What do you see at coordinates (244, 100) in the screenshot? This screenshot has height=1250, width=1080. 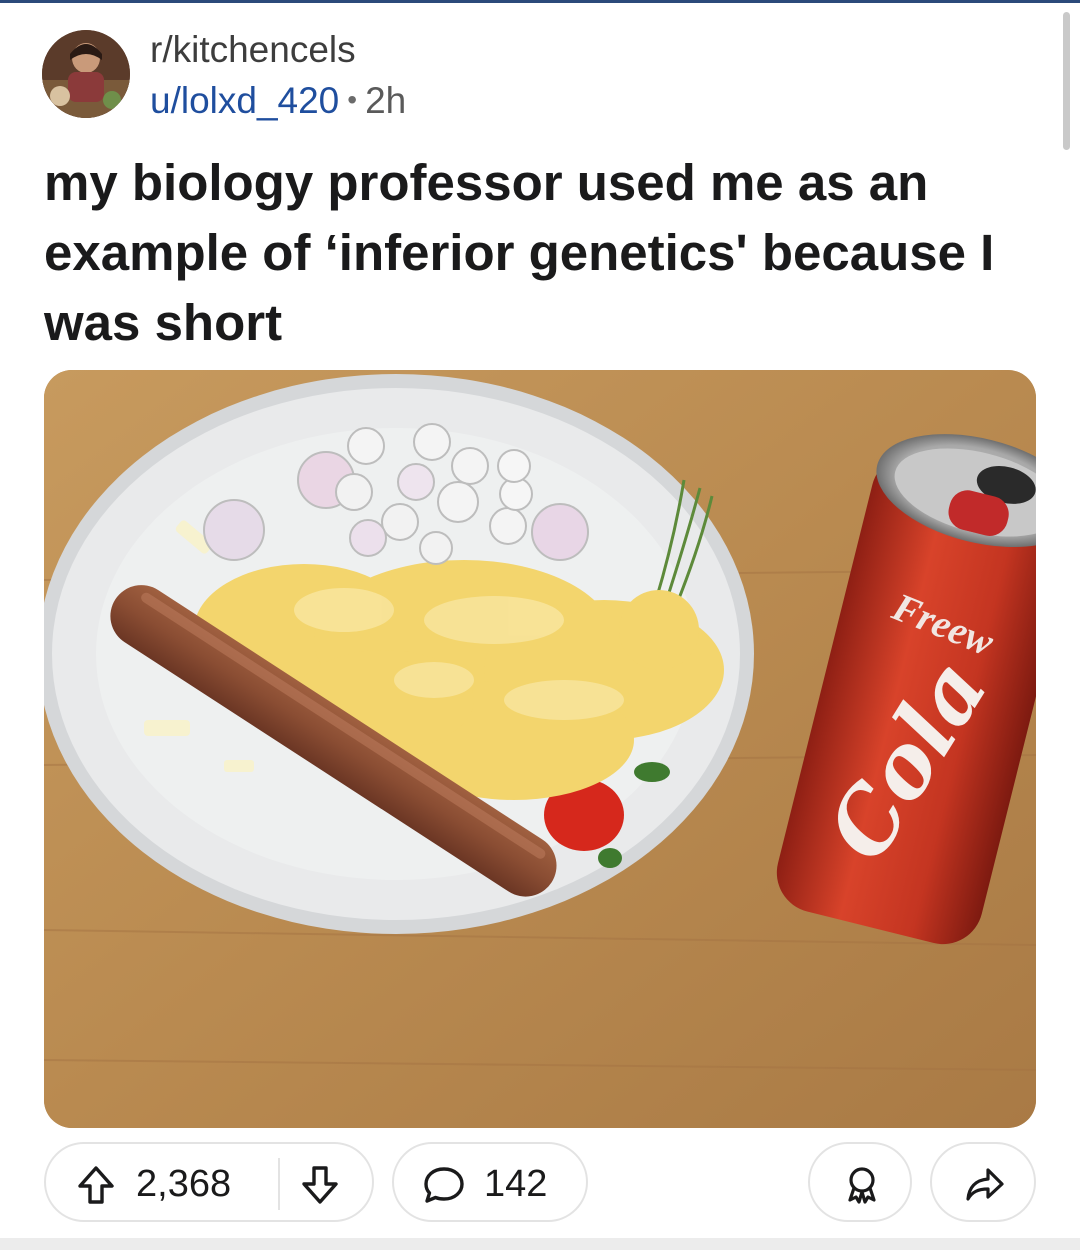 I see `author-link: u/lolxd_420` at bounding box center [244, 100].